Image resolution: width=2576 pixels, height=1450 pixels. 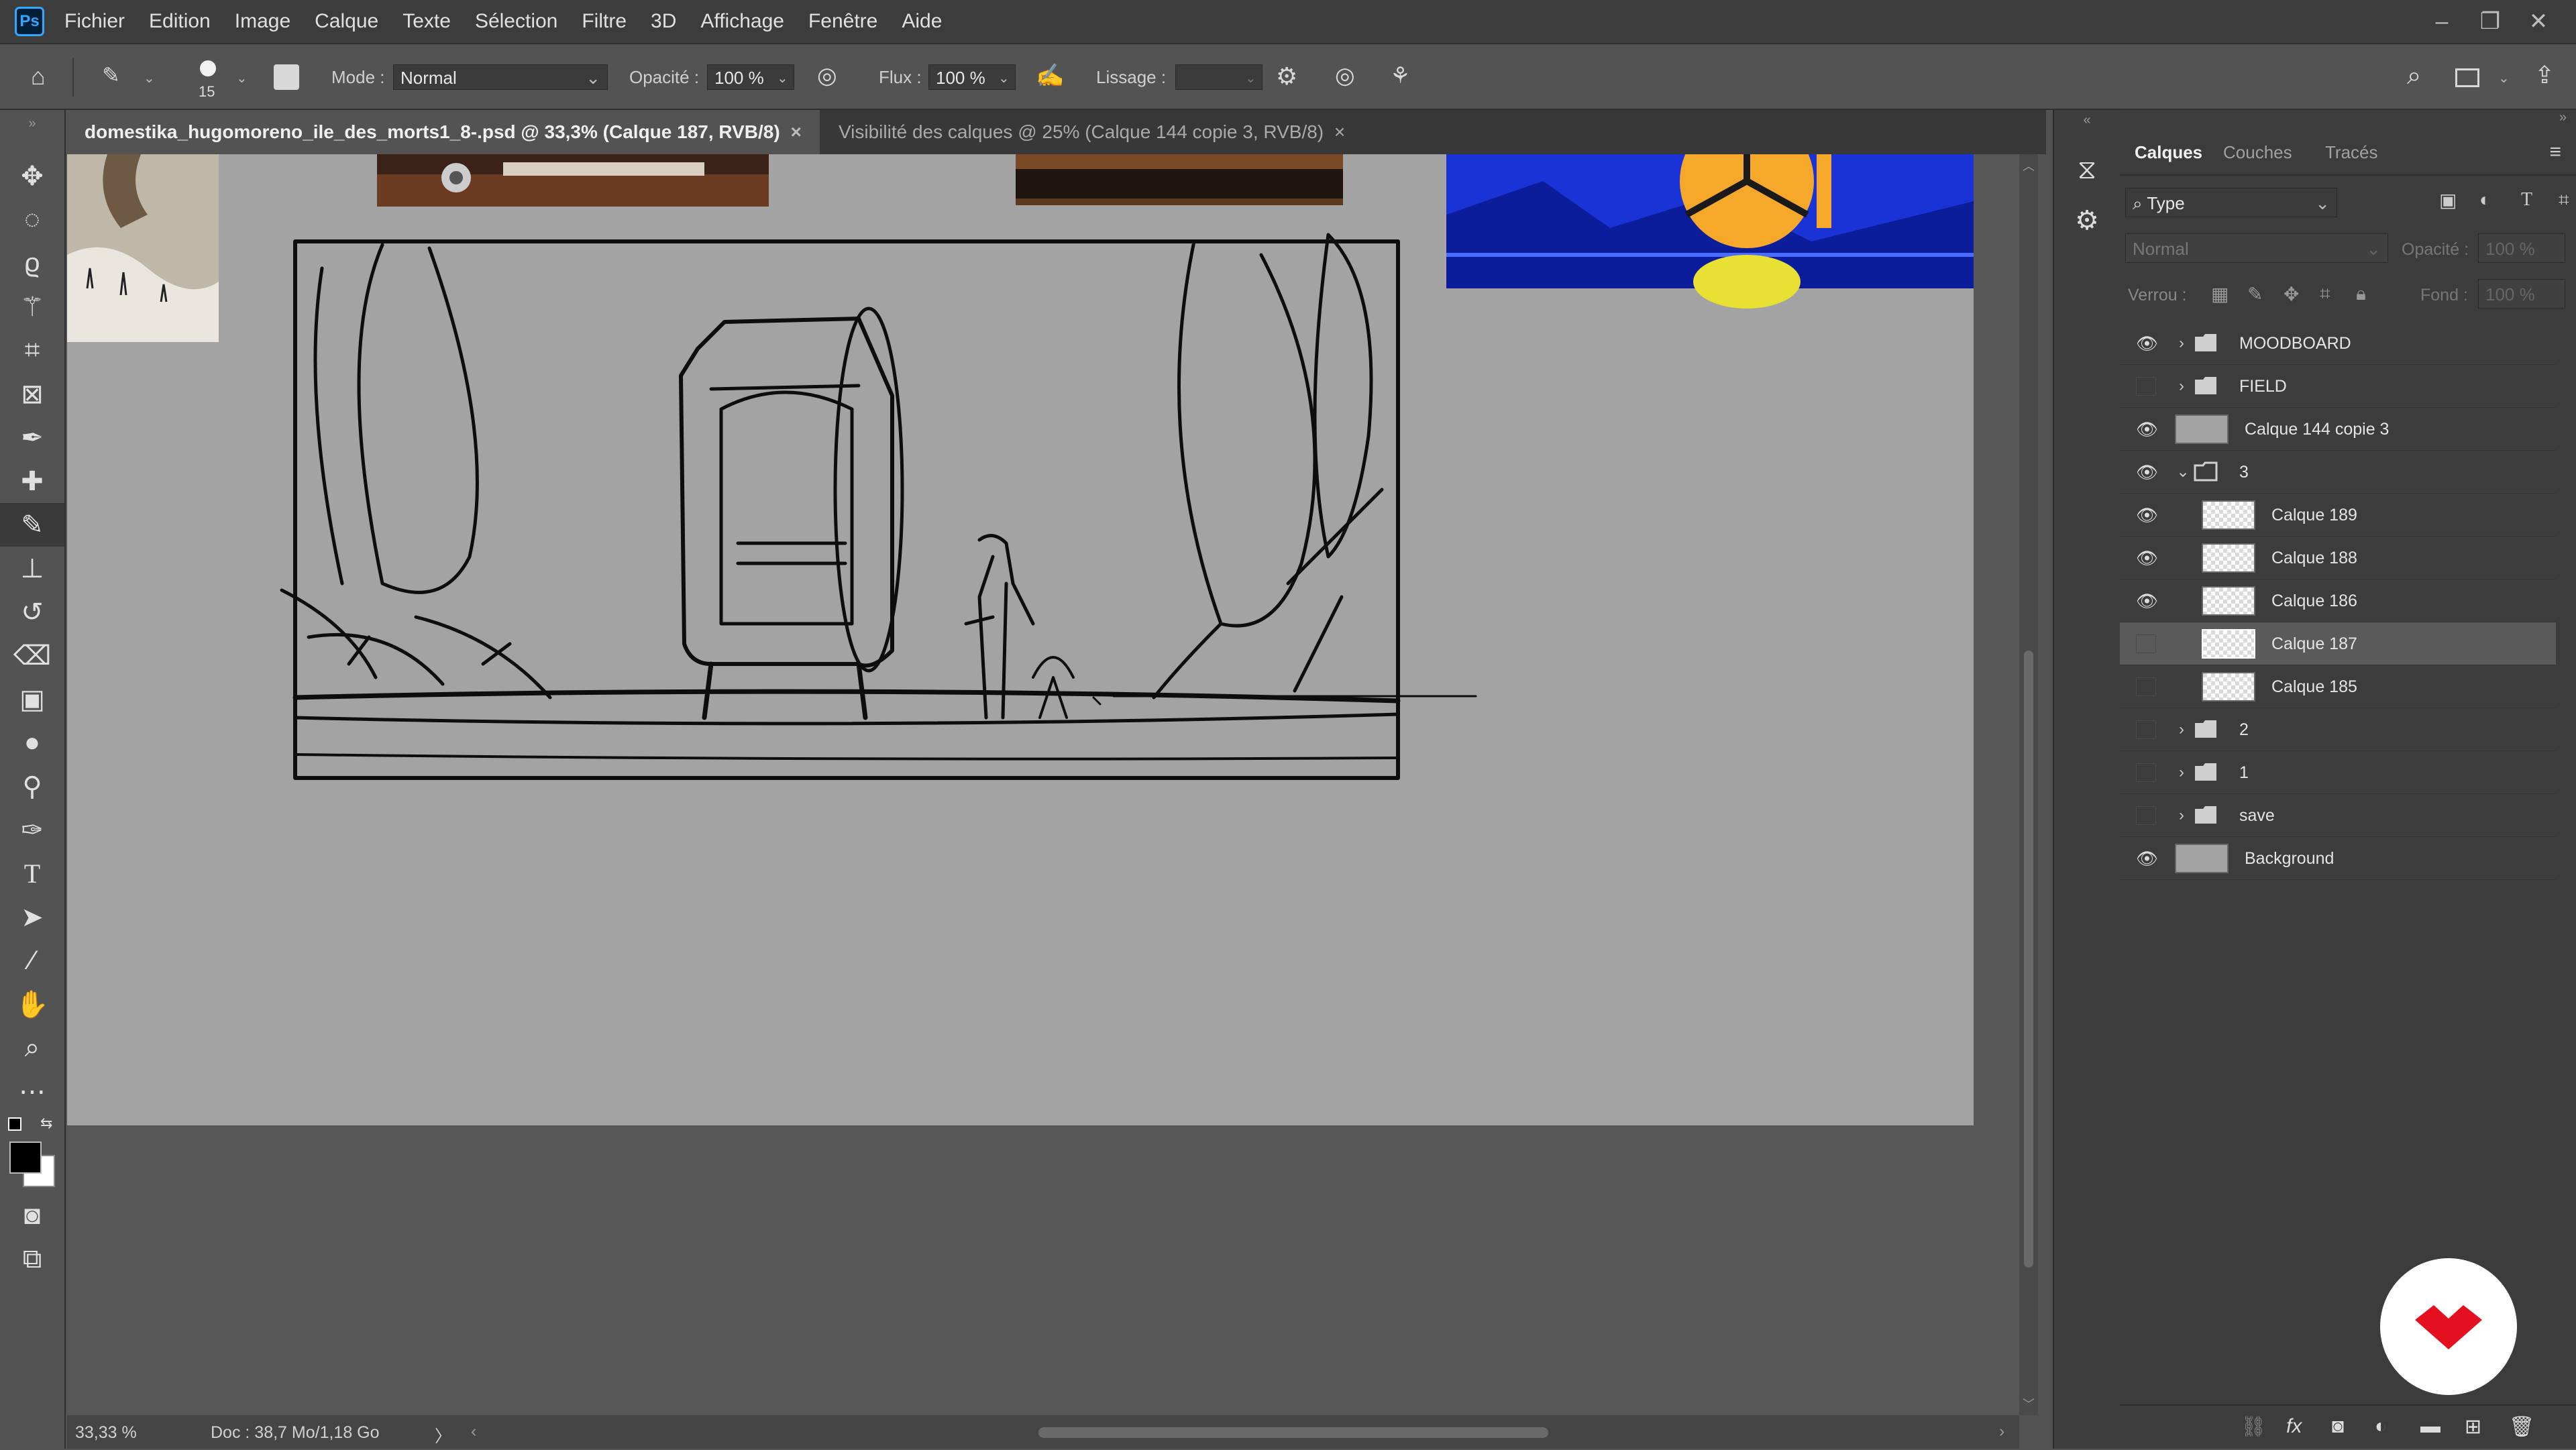 What do you see at coordinates (32, 873) in the screenshot?
I see `type-tool-icon: T` at bounding box center [32, 873].